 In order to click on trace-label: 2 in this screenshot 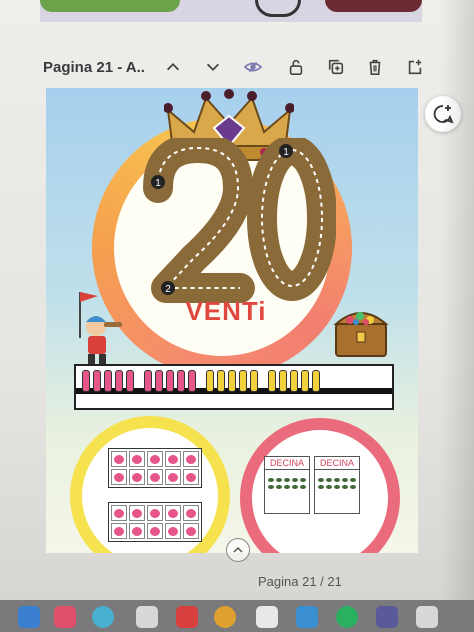, I will do `click(168, 289)`.